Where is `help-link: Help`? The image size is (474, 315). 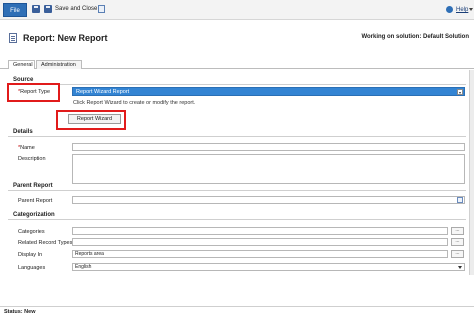
help-link: Help is located at coordinates (462, 10).